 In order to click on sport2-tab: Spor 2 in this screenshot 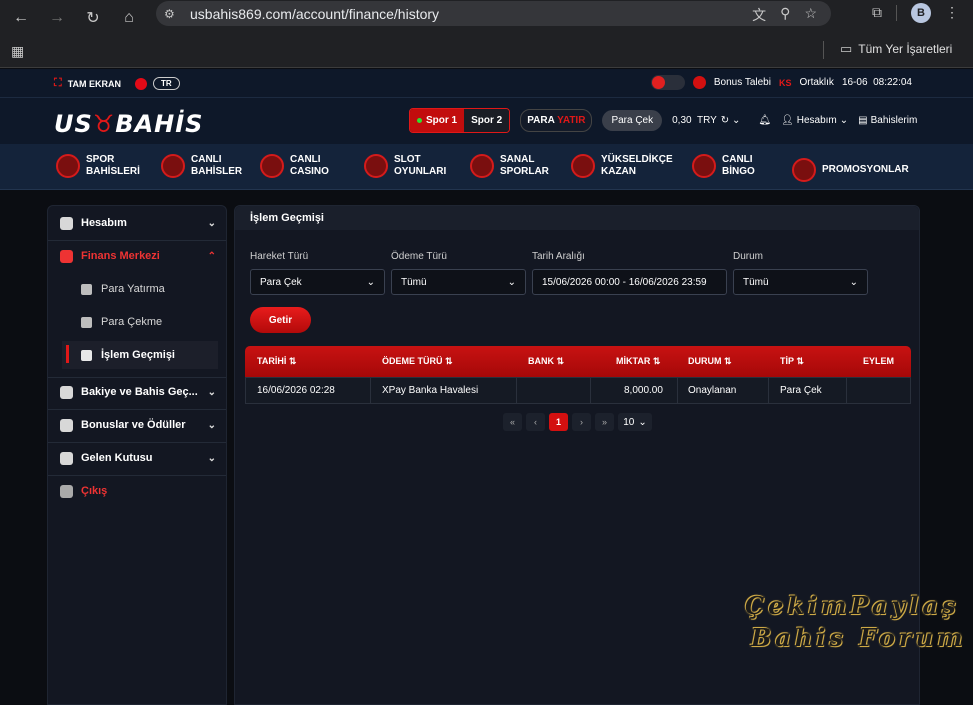, I will do `click(487, 120)`.